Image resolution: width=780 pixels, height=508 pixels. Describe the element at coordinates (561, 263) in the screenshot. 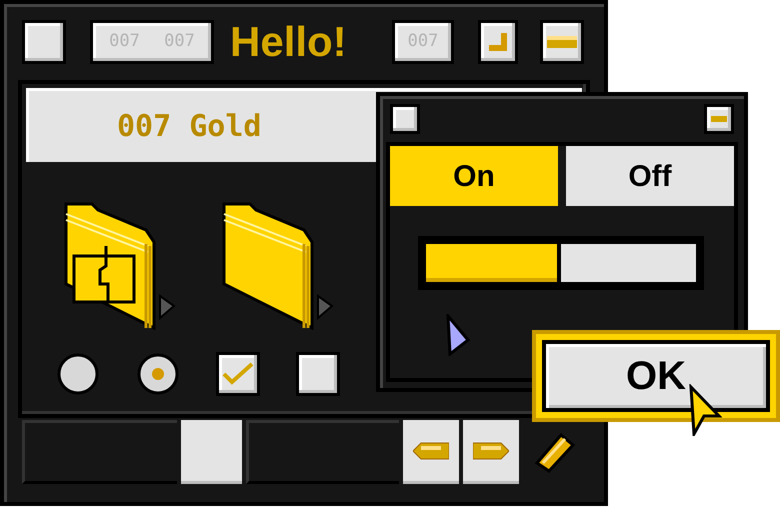

I see `slider-track` at that location.